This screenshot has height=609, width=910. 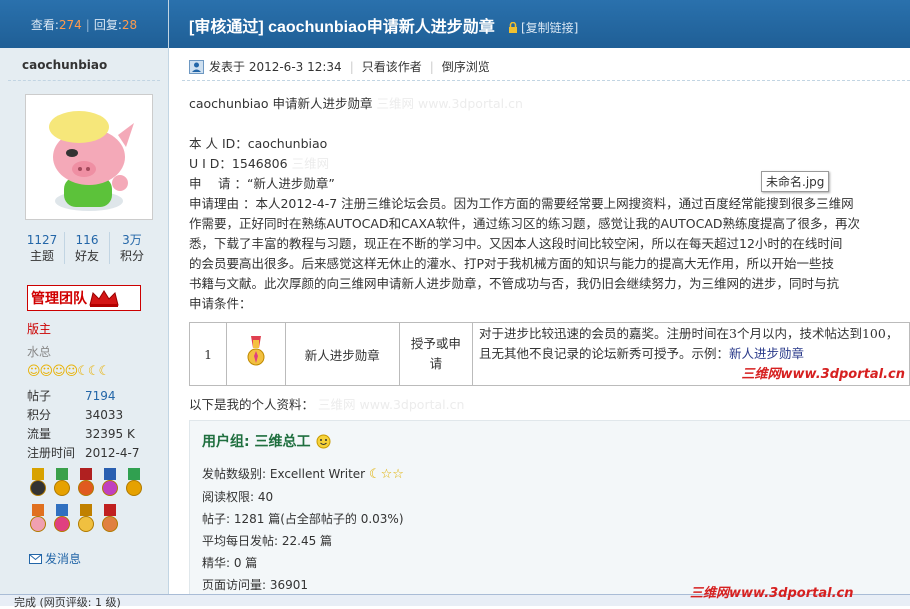 What do you see at coordinates (64, 65) in the screenshot?
I see `author-name: caochunbiao` at bounding box center [64, 65].